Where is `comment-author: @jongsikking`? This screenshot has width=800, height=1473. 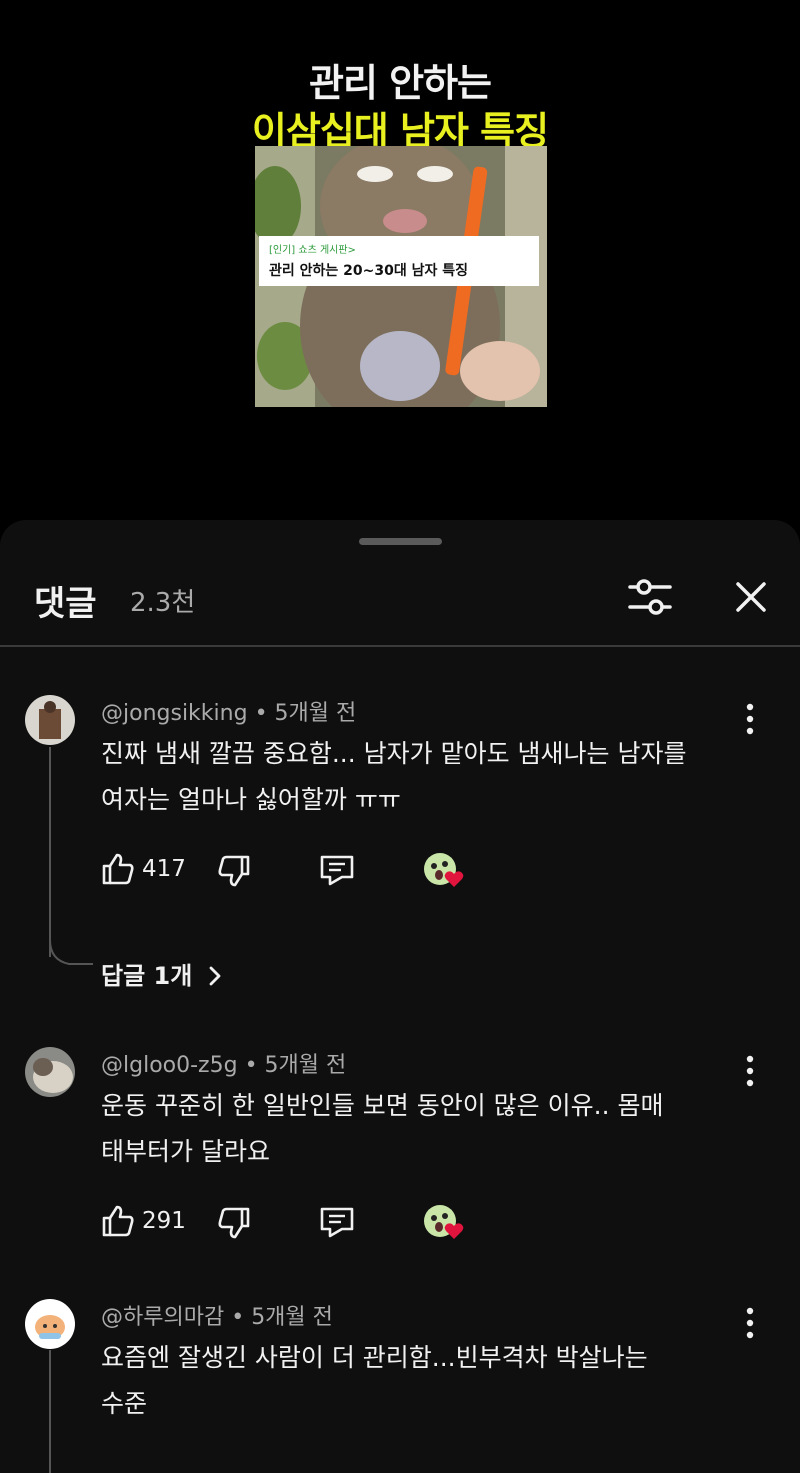
comment-author: @jongsikking is located at coordinates (174, 713).